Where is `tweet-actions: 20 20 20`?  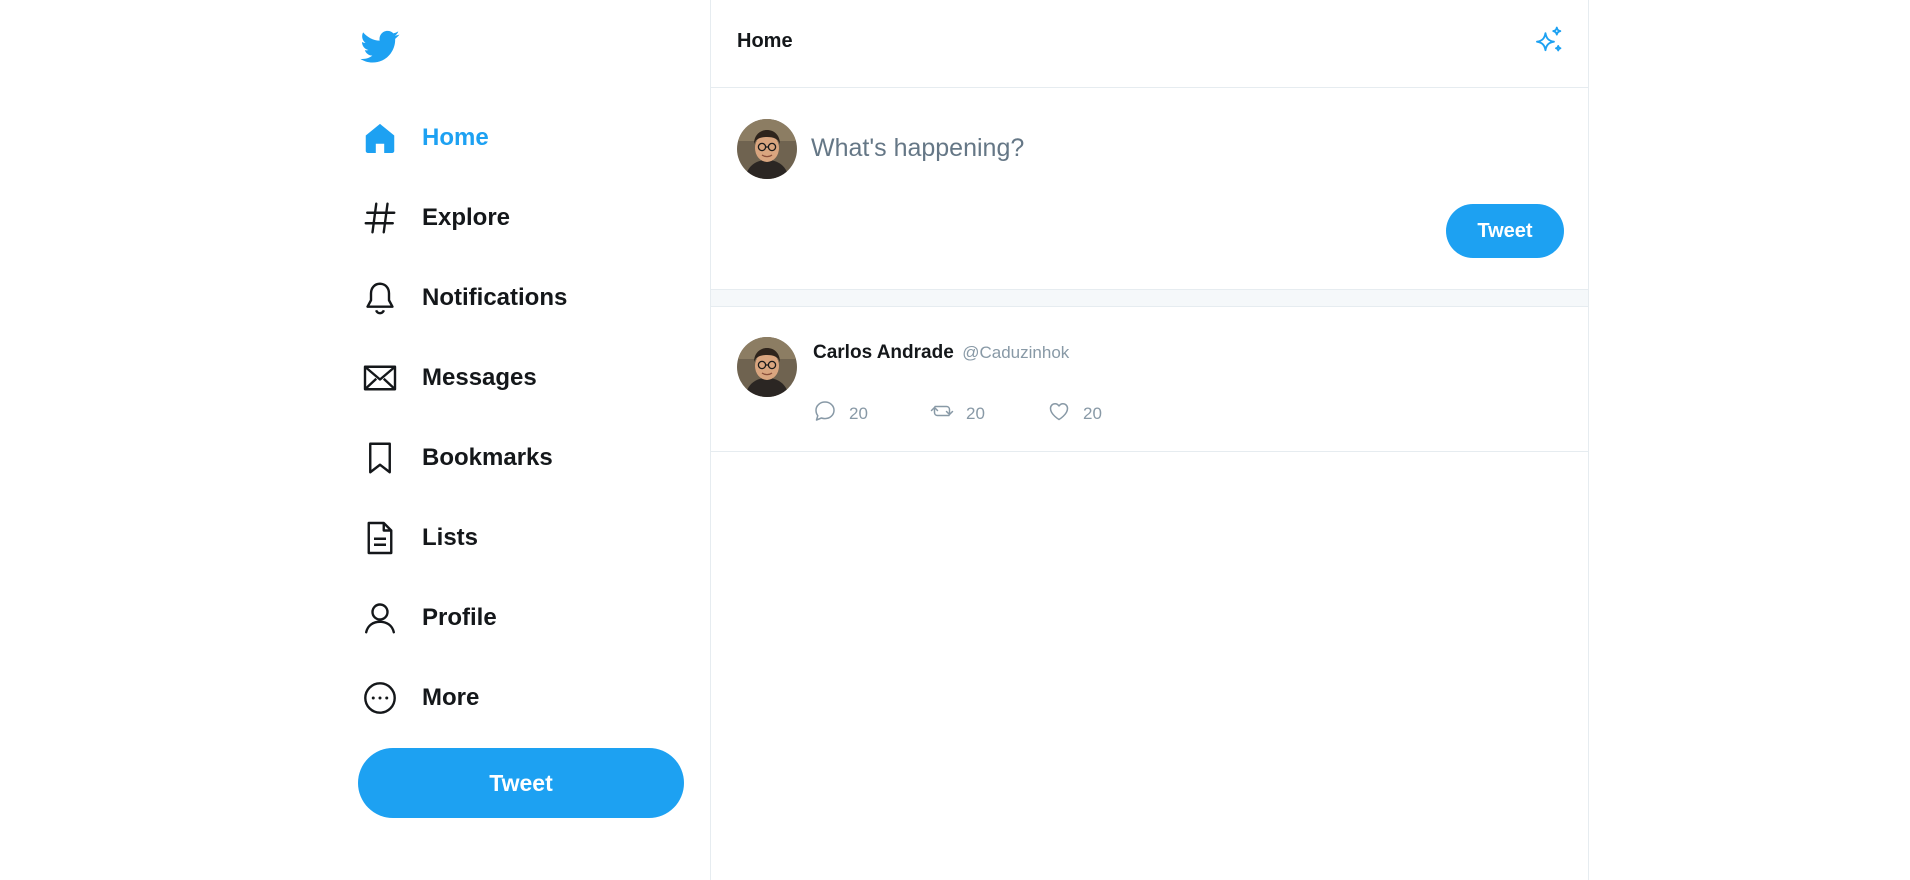
tweet-actions: 20 20 20 is located at coordinates (988, 413).